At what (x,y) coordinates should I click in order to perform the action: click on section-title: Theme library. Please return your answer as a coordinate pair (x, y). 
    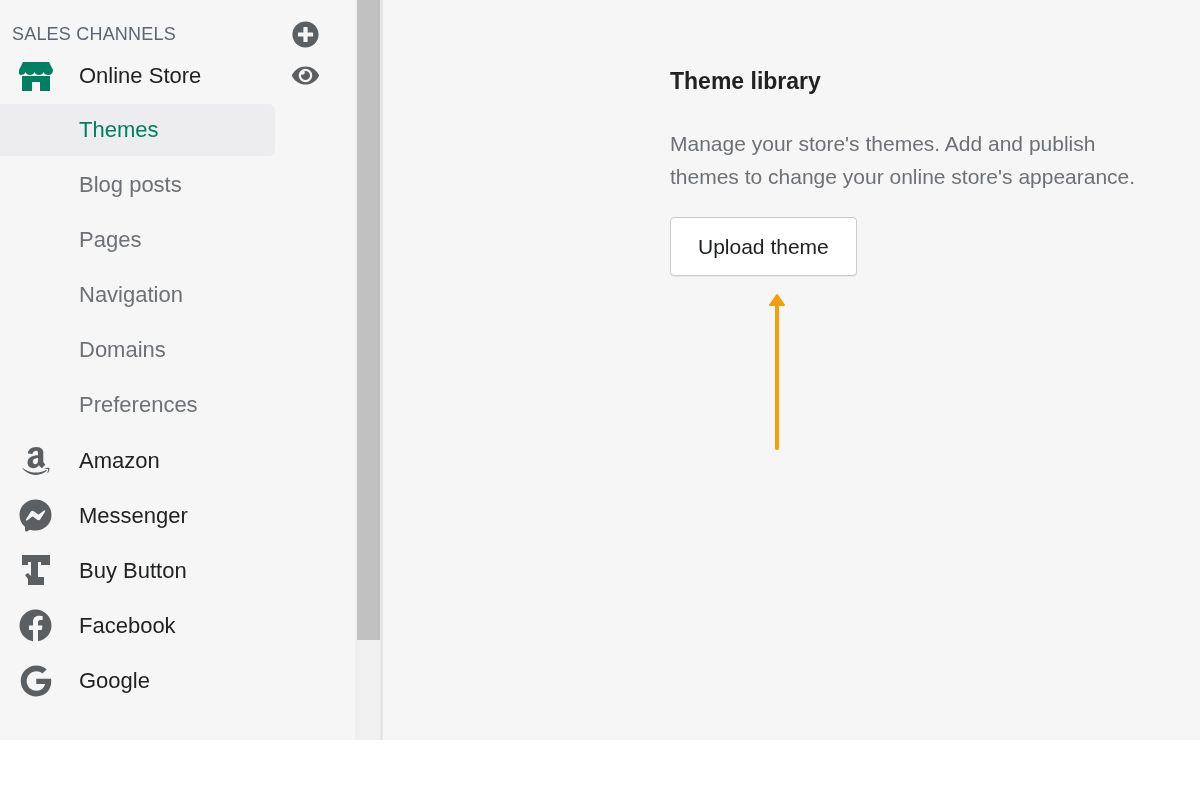
    Looking at the image, I should click on (746, 81).